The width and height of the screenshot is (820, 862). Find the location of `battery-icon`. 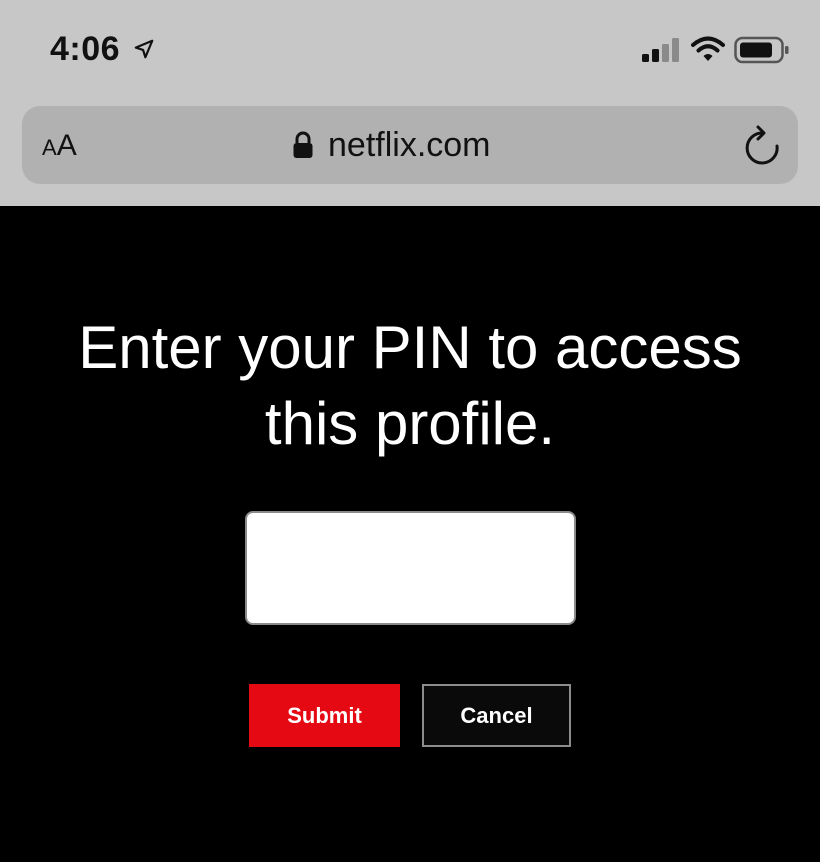

battery-icon is located at coordinates (761, 50).